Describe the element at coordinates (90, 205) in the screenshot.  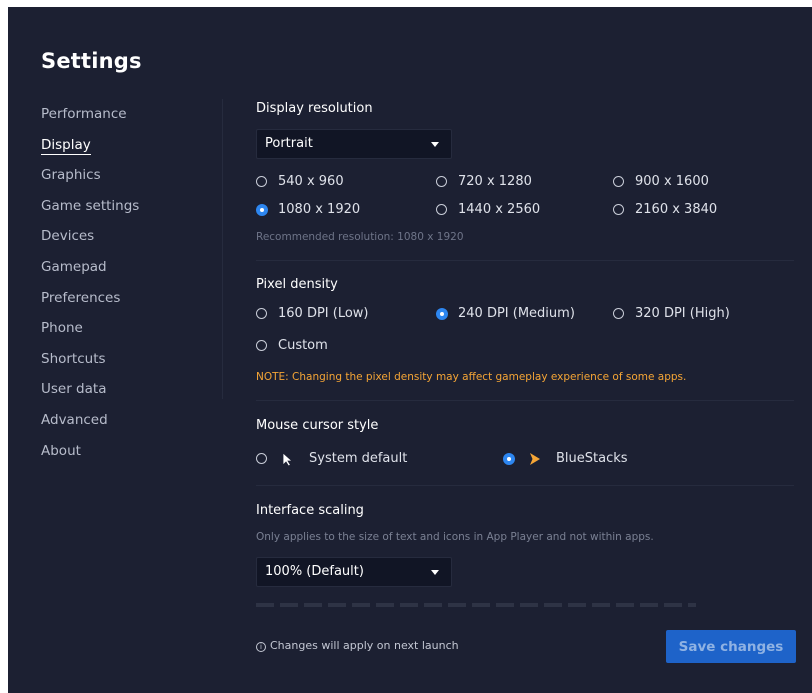
I see `sidebar-item-label: Game settings` at that location.